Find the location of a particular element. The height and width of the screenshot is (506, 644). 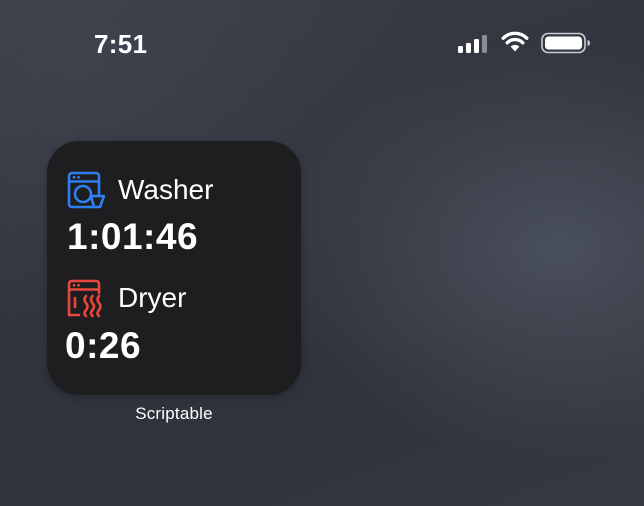

dryer-timer: 0:26 is located at coordinates (103, 345).